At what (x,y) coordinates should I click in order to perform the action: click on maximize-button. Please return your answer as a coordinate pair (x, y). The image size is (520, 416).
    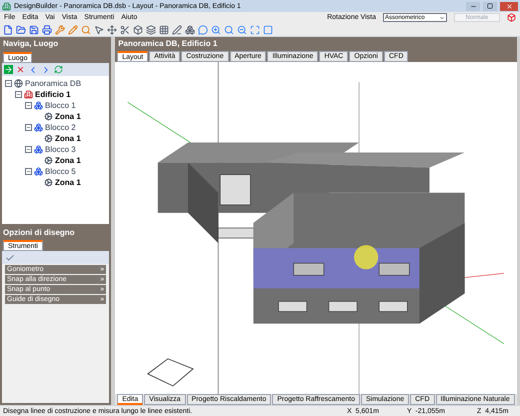
    Looking at the image, I should click on (490, 6).